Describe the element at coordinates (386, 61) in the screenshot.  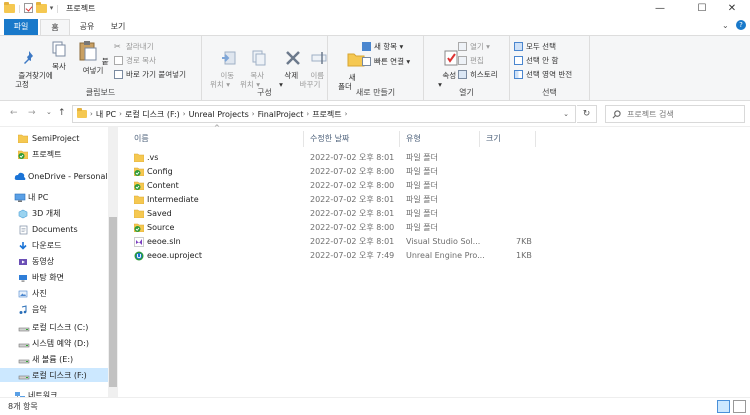
I see `easy-access-button: 빠른 연결 ▾` at that location.